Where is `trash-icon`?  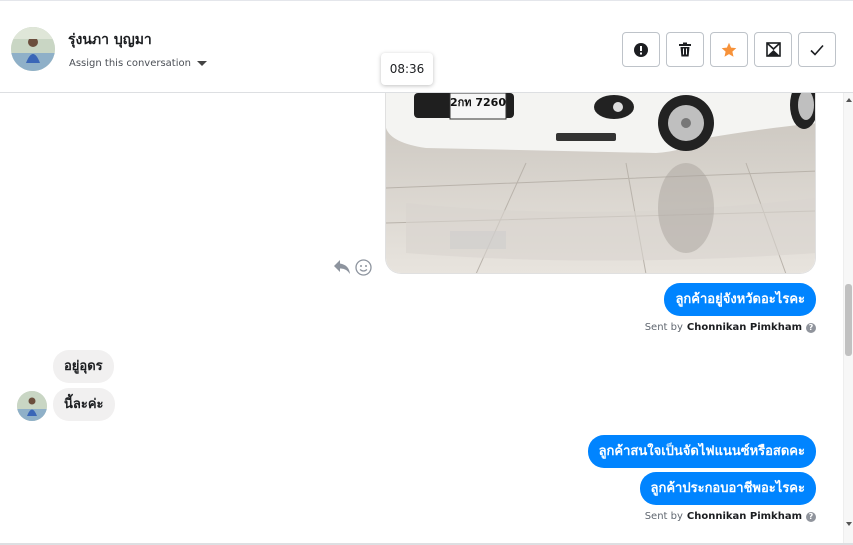
trash-icon is located at coordinates (685, 49).